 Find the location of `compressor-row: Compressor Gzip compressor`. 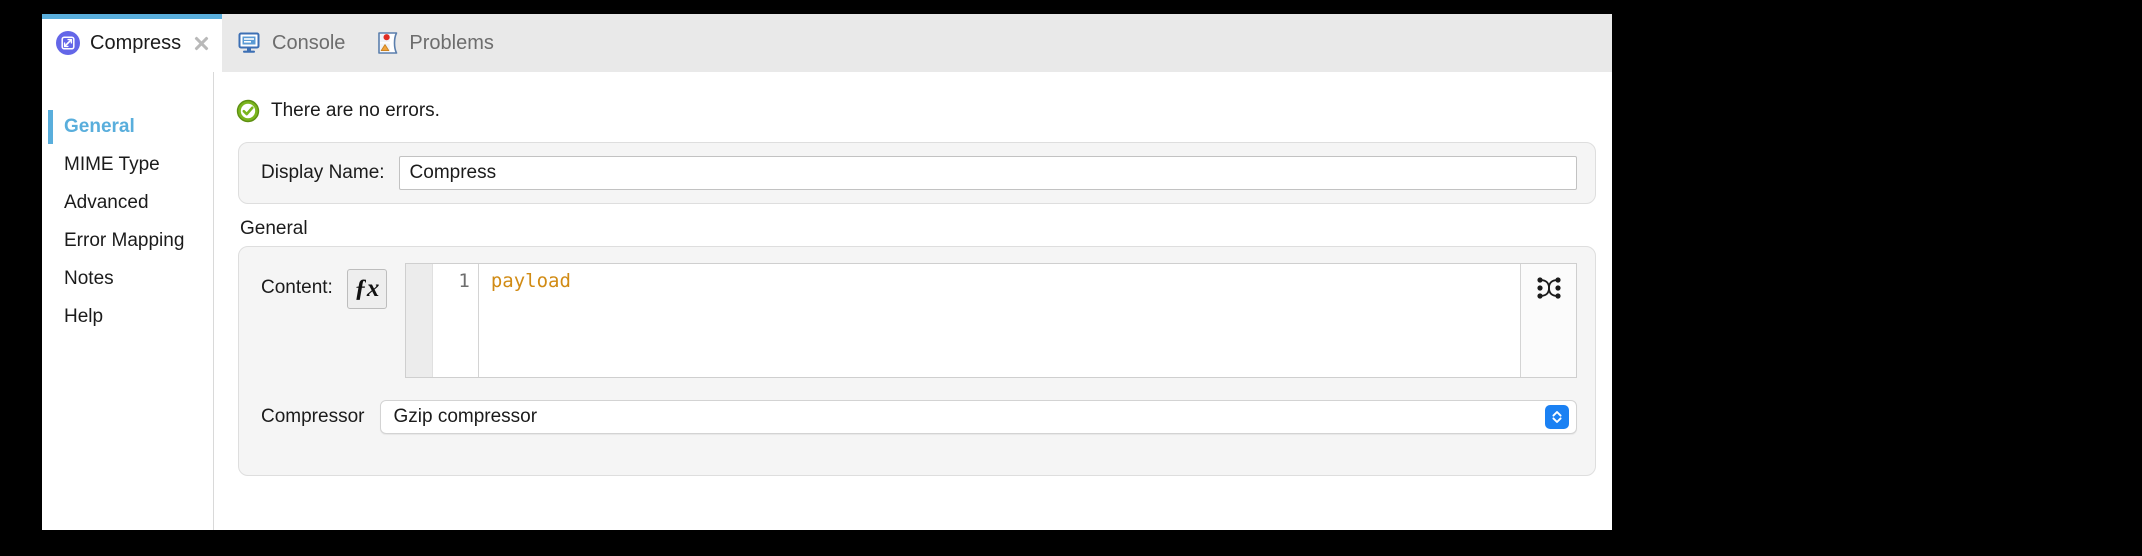

compressor-row: Compressor Gzip compressor is located at coordinates (919, 417).